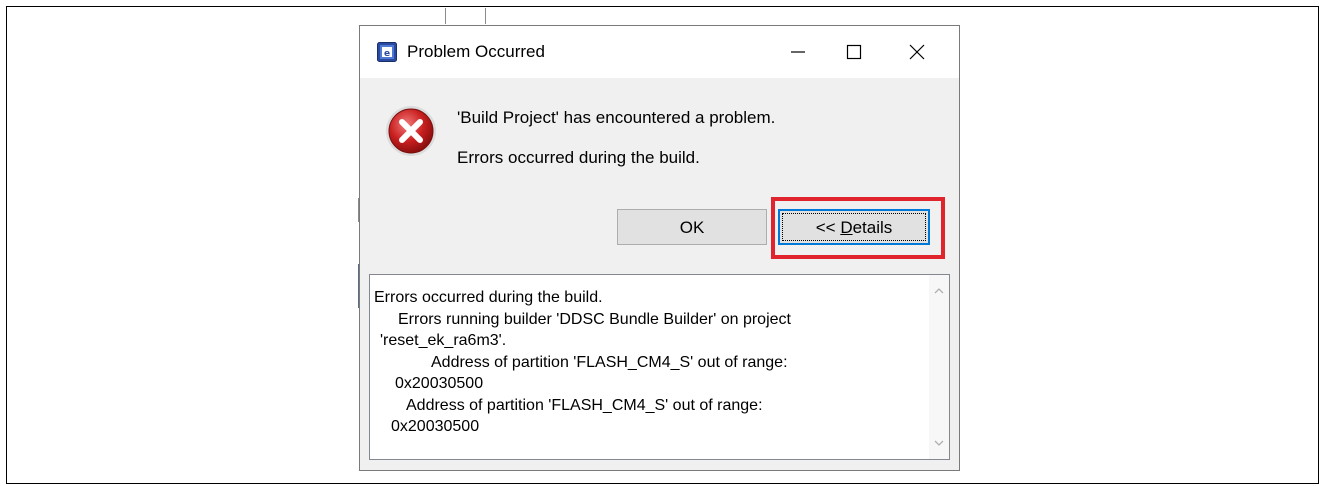 The image size is (1326, 486). I want to click on details-scrollbar, so click(939, 367).